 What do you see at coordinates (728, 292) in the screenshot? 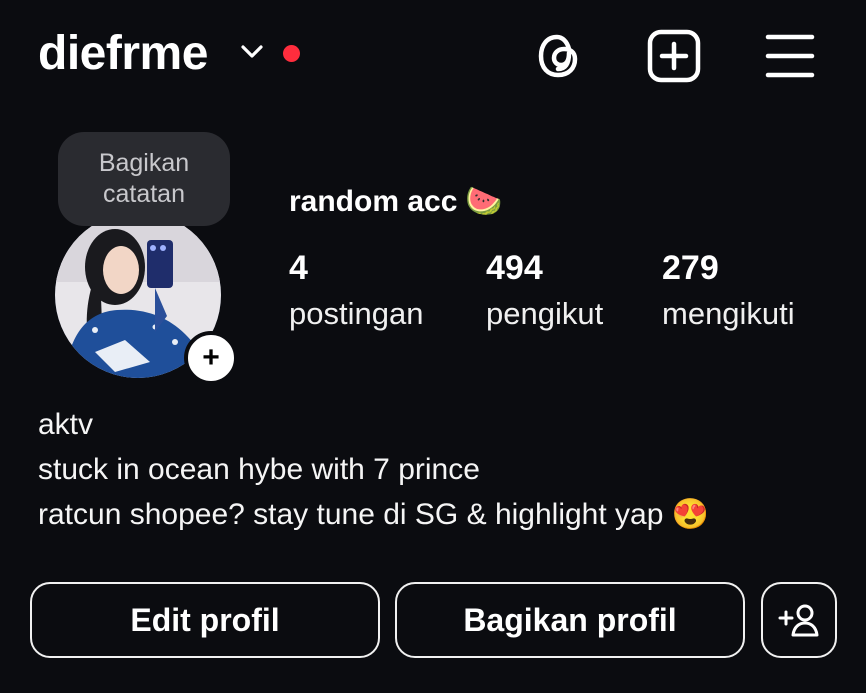
I see `stat-following: 279 mengikuti` at bounding box center [728, 292].